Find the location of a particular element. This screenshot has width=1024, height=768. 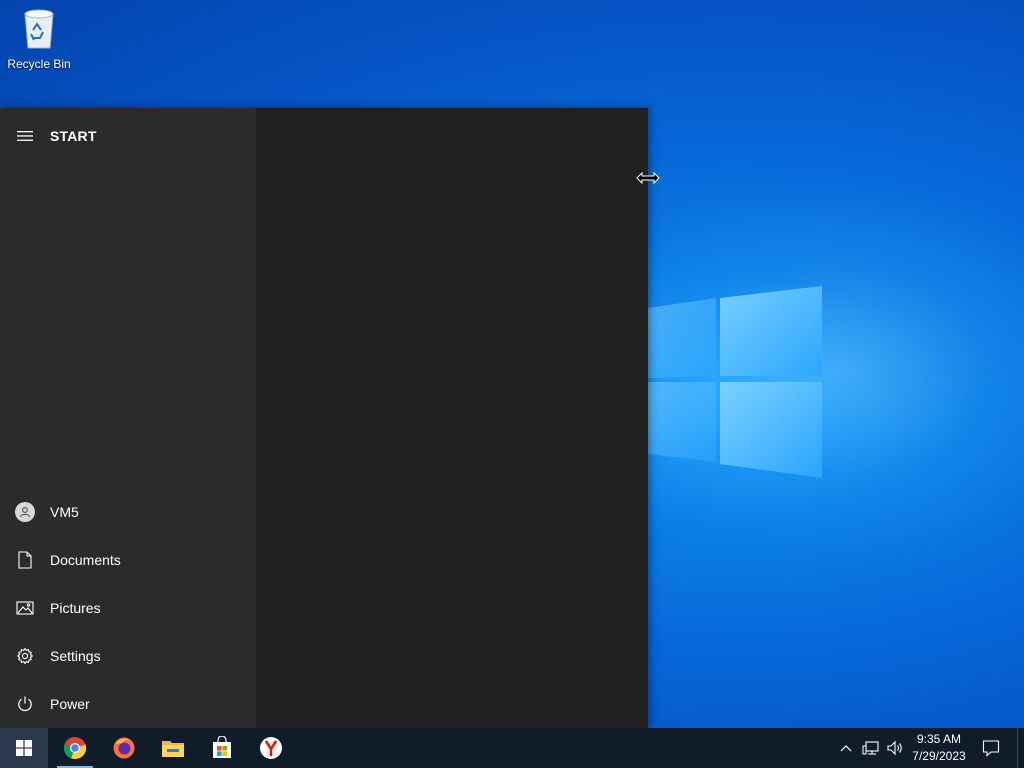

taskbar-yandex is located at coordinates (271, 748).